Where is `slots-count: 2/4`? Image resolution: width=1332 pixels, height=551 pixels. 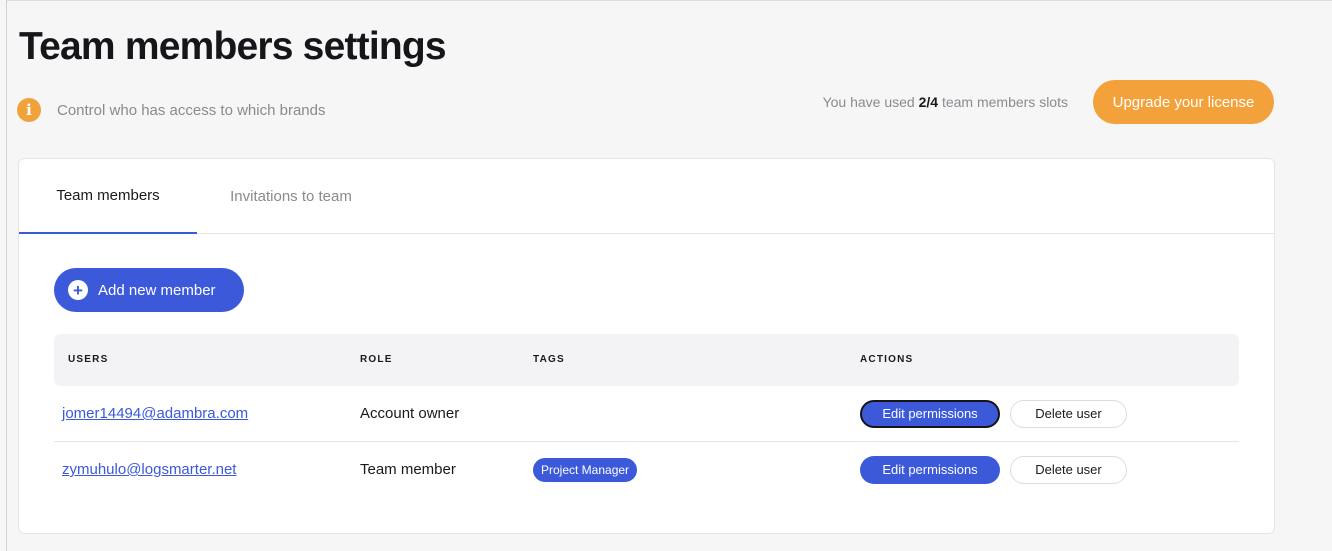
slots-count: 2/4 is located at coordinates (928, 102).